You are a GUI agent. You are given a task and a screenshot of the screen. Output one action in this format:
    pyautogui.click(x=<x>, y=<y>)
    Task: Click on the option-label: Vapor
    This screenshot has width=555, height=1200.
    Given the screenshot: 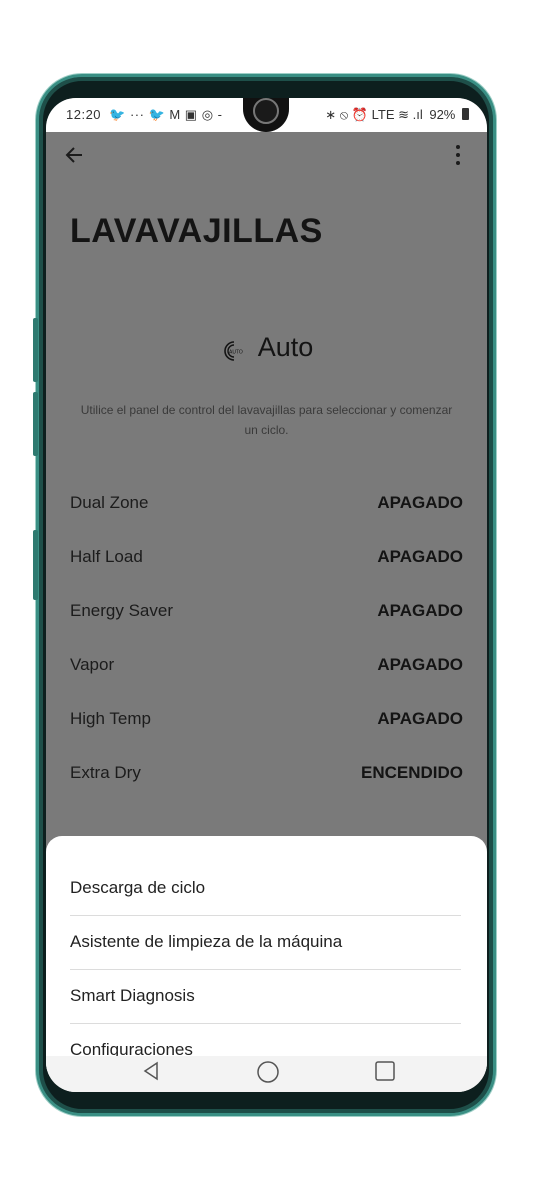 What is the action you would take?
    pyautogui.click(x=92, y=664)
    